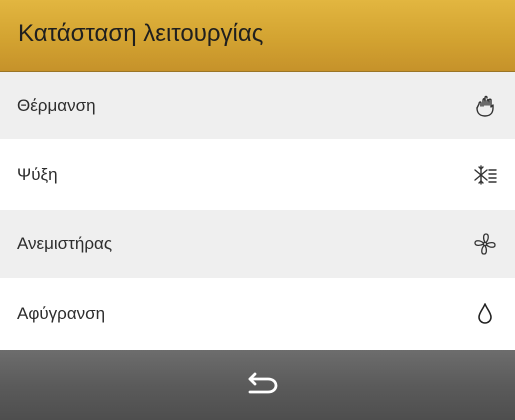 Image resolution: width=515 pixels, height=420 pixels. What do you see at coordinates (56, 105) in the screenshot?
I see `mode-item-label: Θέρμανση` at bounding box center [56, 105].